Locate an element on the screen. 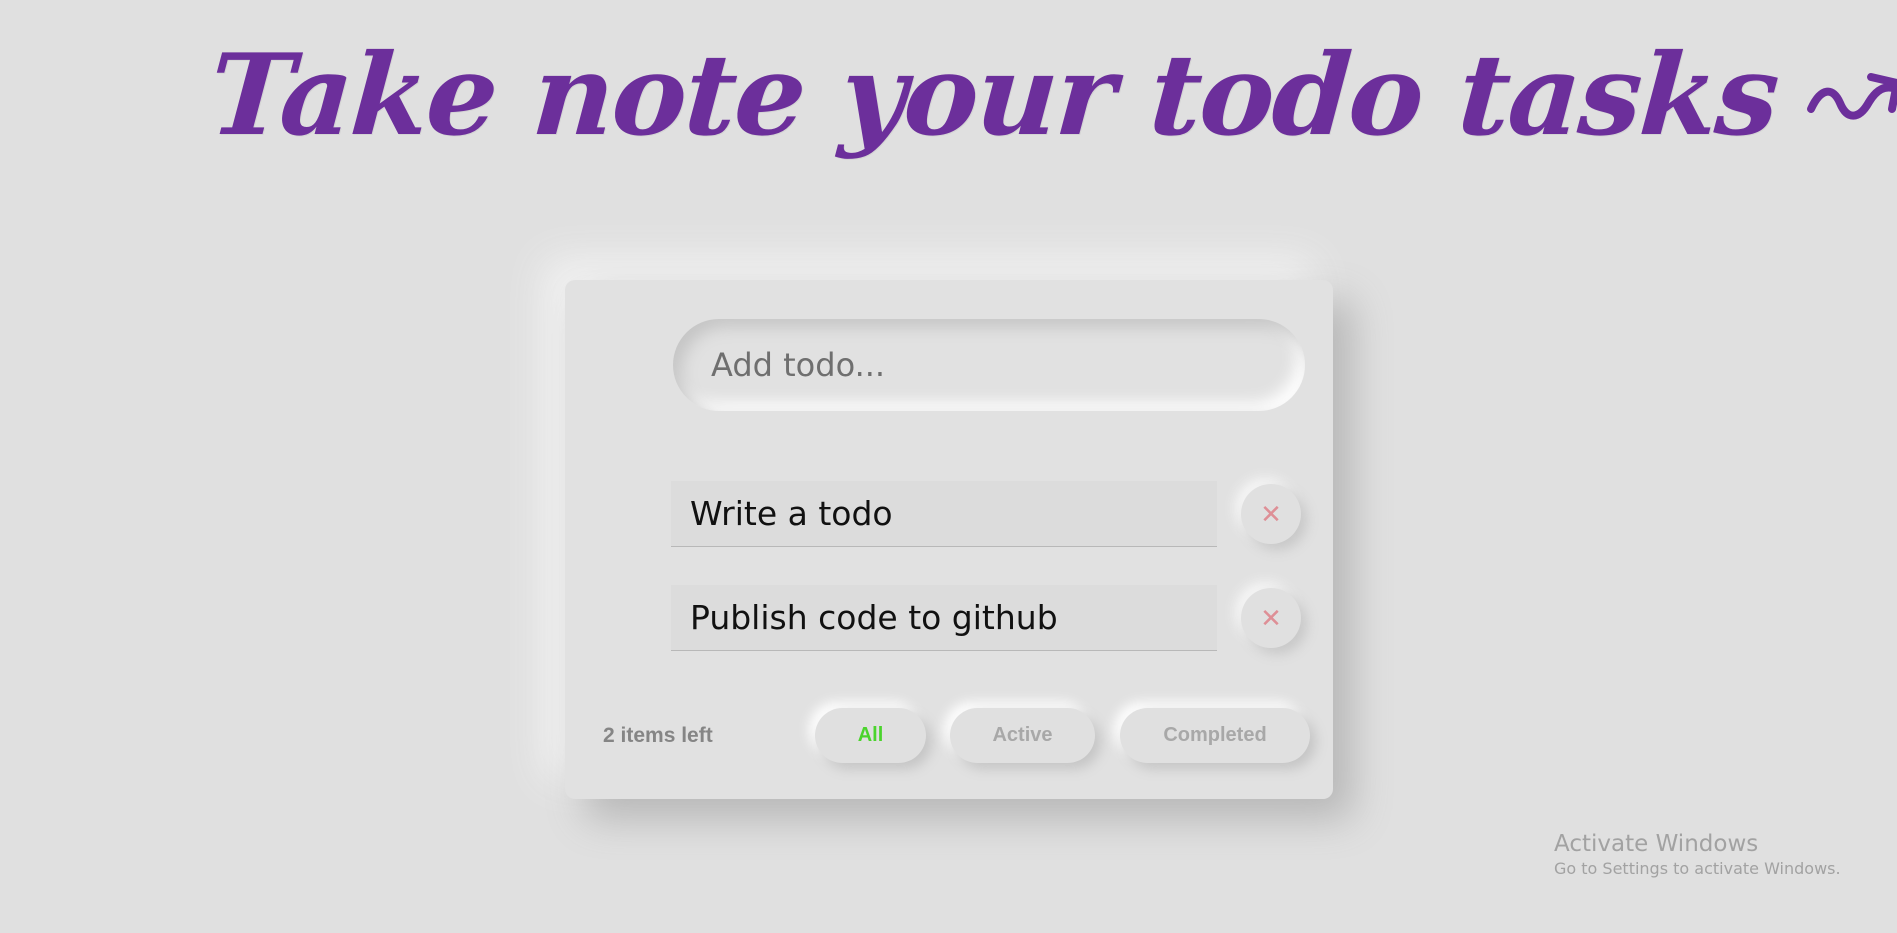 The height and width of the screenshot is (933, 1897). squiggle-arrow-icon is located at coordinates (1851, 96).